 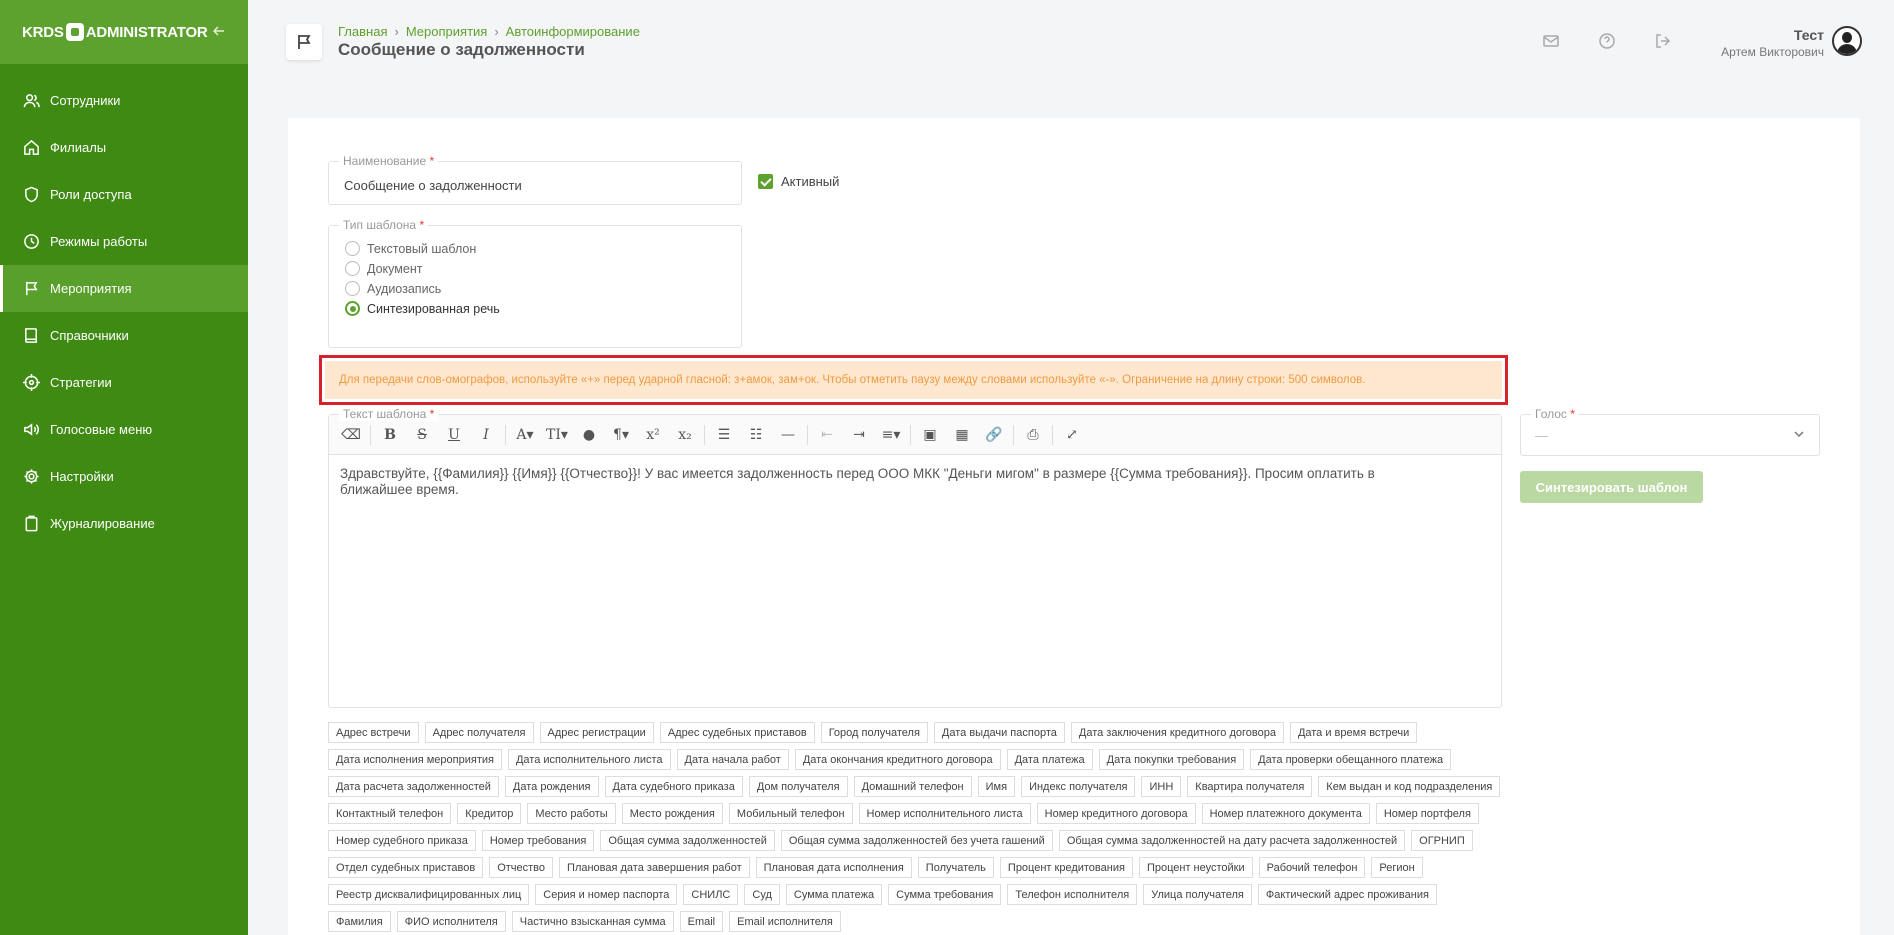 I want to click on sidebar-item-8: Настройки, so click(x=124, y=476).